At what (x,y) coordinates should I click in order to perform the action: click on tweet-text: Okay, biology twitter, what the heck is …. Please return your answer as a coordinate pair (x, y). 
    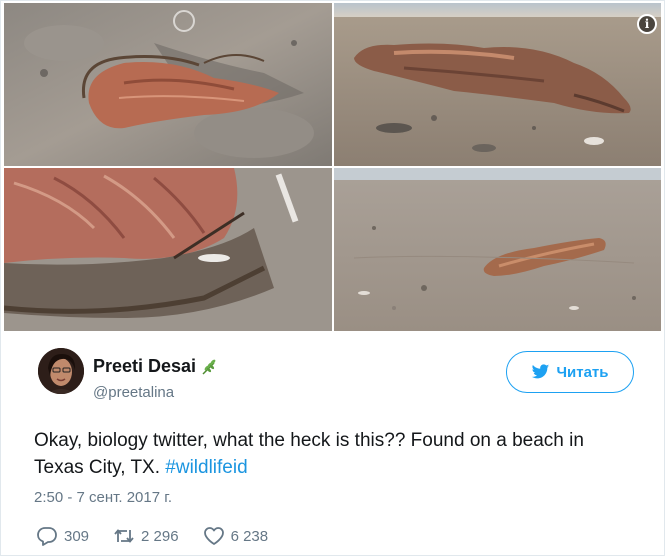
    Looking at the image, I should click on (334, 454).